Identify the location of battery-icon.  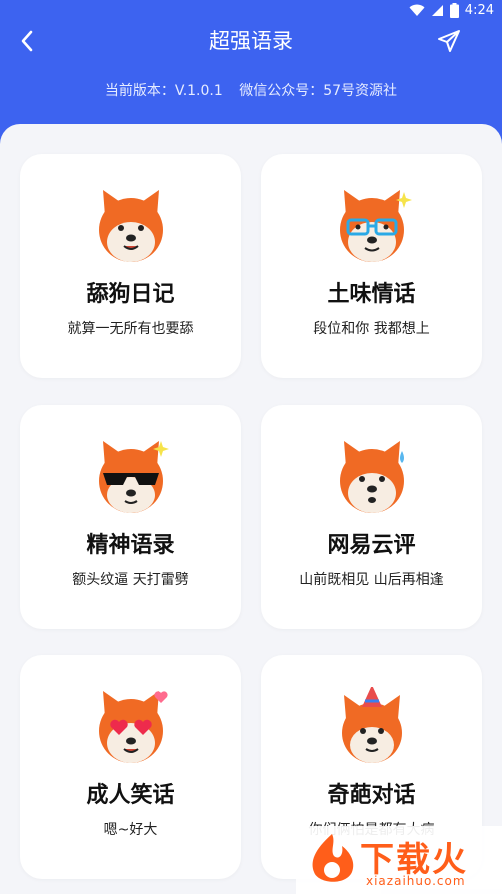
(454, 10).